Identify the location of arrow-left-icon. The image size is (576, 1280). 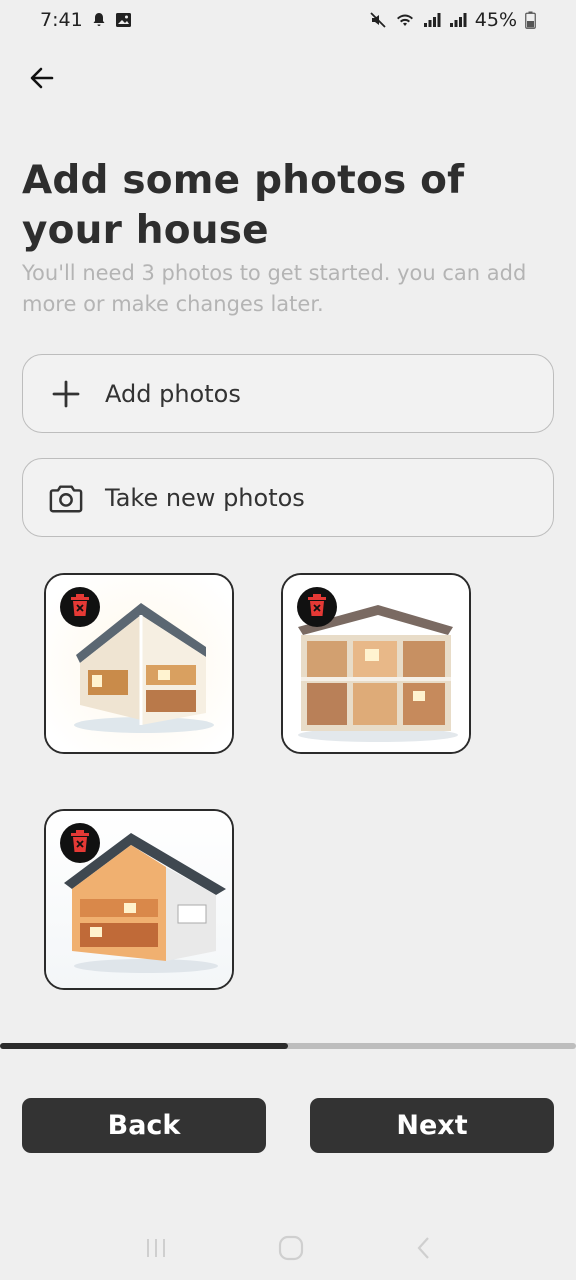
(42, 80).